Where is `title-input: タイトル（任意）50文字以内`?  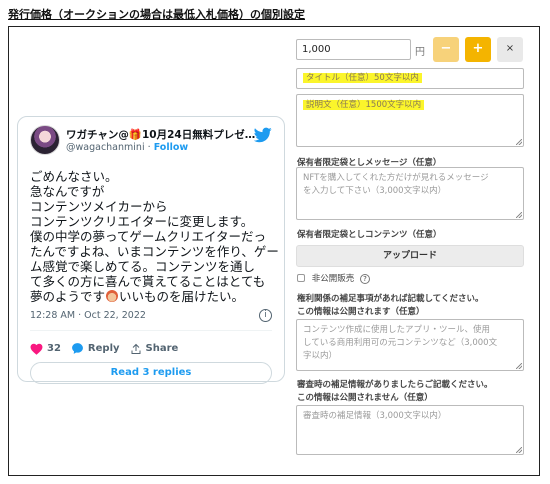
title-input: タイトル（任意）50文字以内 is located at coordinates (410, 78).